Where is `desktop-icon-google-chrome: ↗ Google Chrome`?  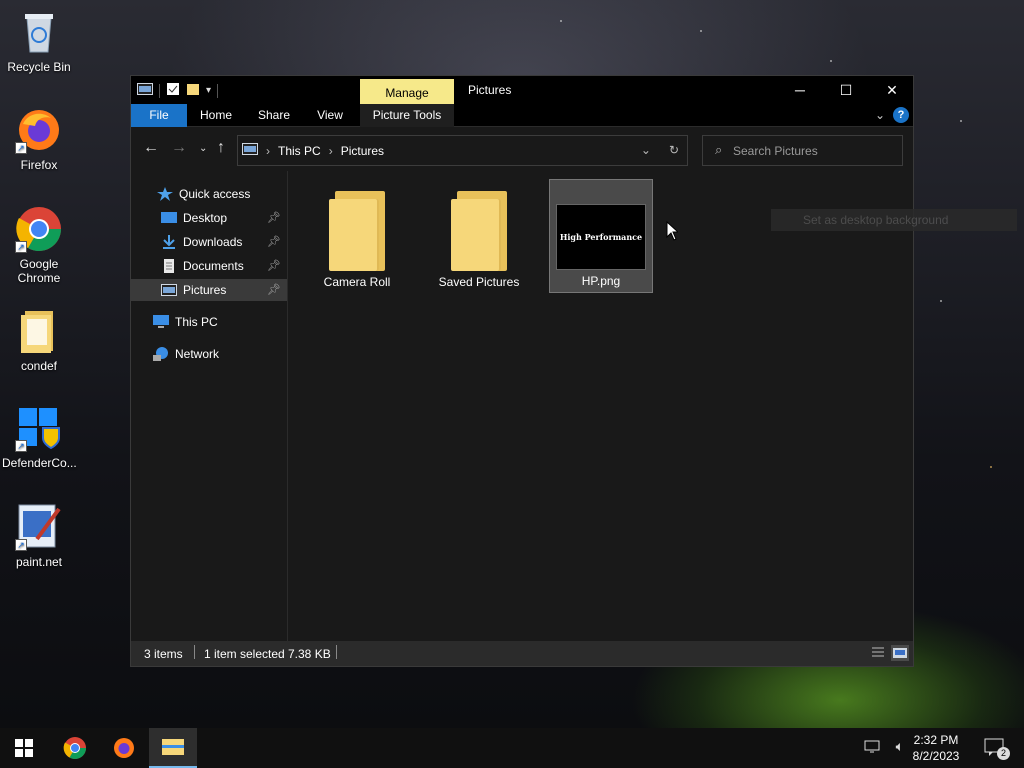 desktop-icon-google-chrome: ↗ Google Chrome is located at coordinates (39, 245).